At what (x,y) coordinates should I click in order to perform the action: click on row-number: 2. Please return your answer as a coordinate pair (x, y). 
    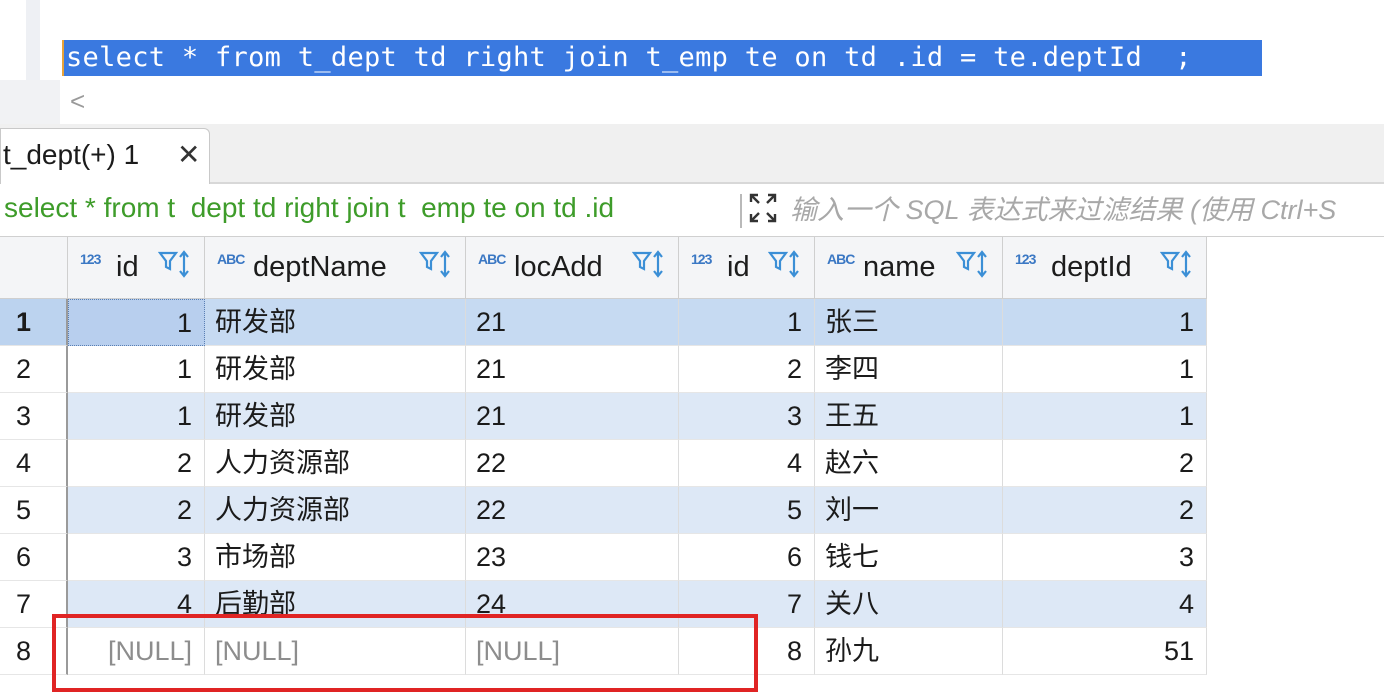
    Looking at the image, I should click on (34, 369).